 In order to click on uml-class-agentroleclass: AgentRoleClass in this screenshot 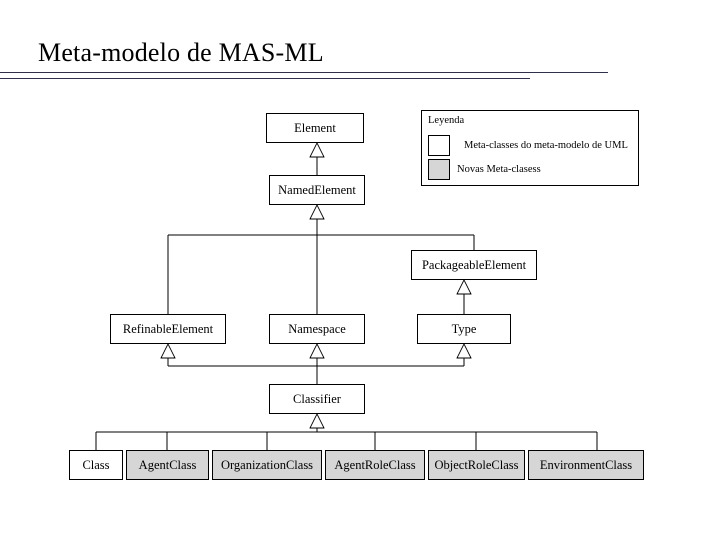, I will do `click(375, 465)`.